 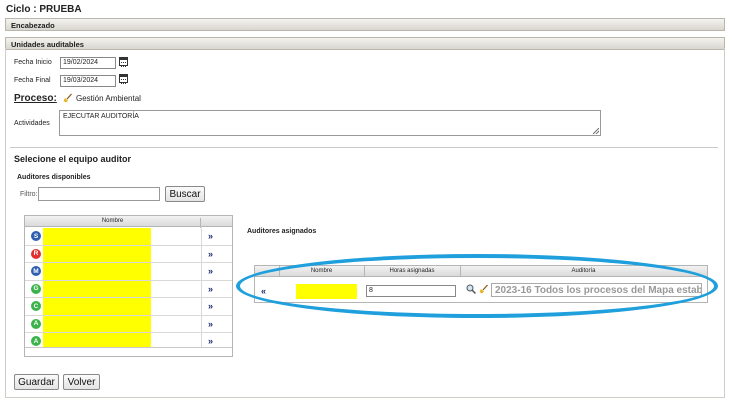 I want to click on auditores-disponibles-table: Nombre S» R» M» G» C» A» A», so click(x=128, y=286).